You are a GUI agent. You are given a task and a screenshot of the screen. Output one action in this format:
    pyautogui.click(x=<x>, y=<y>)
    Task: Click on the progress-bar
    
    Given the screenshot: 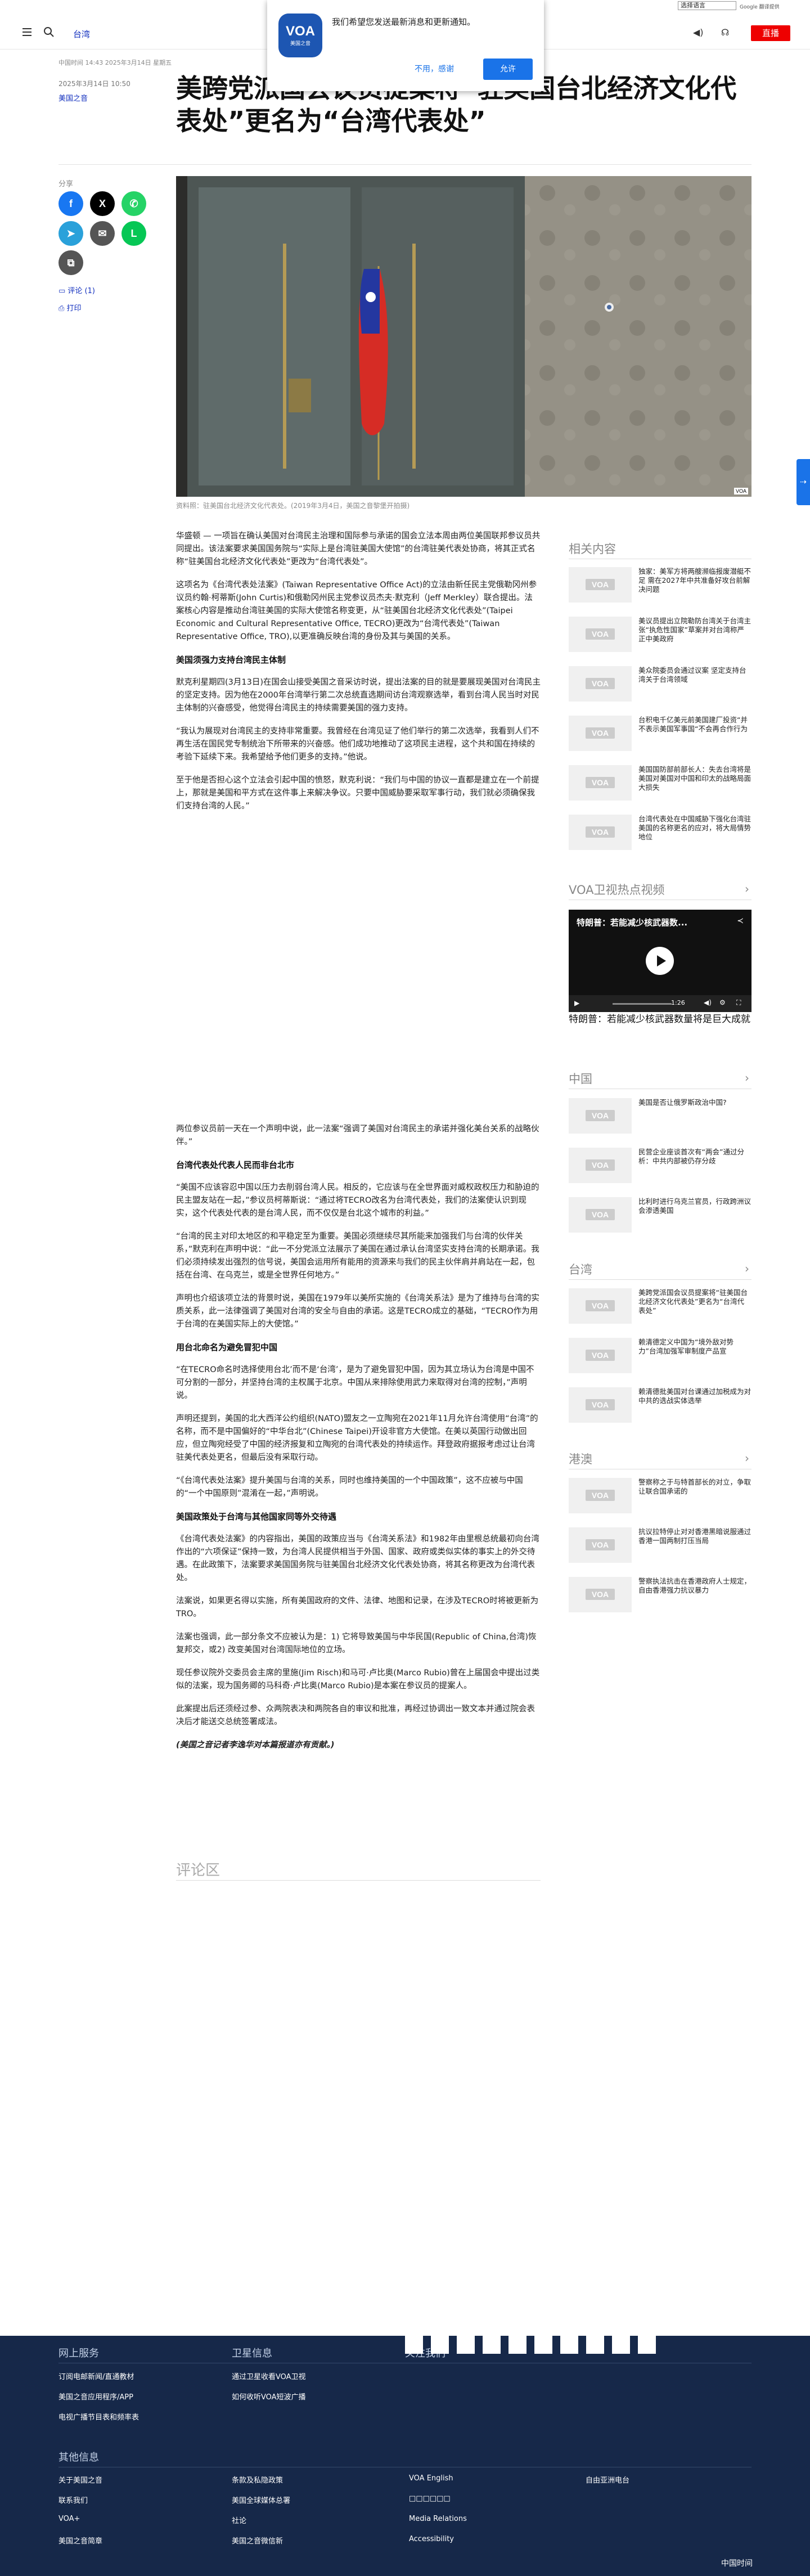 What is the action you would take?
    pyautogui.click(x=642, y=1004)
    